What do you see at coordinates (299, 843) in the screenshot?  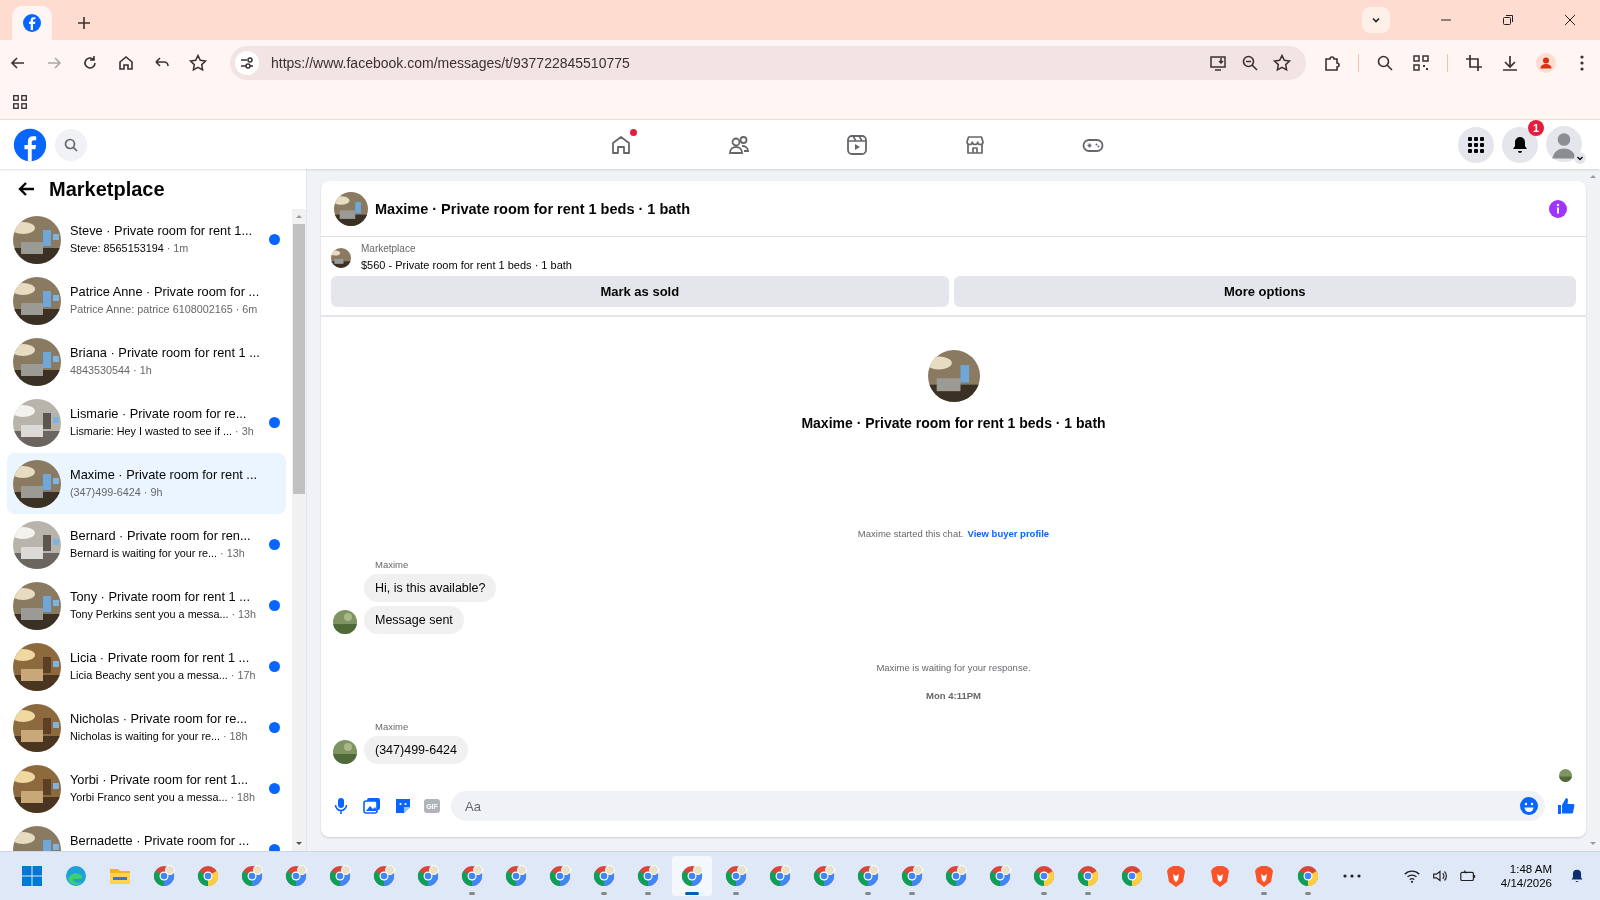 I see `scroll-down-icon` at bounding box center [299, 843].